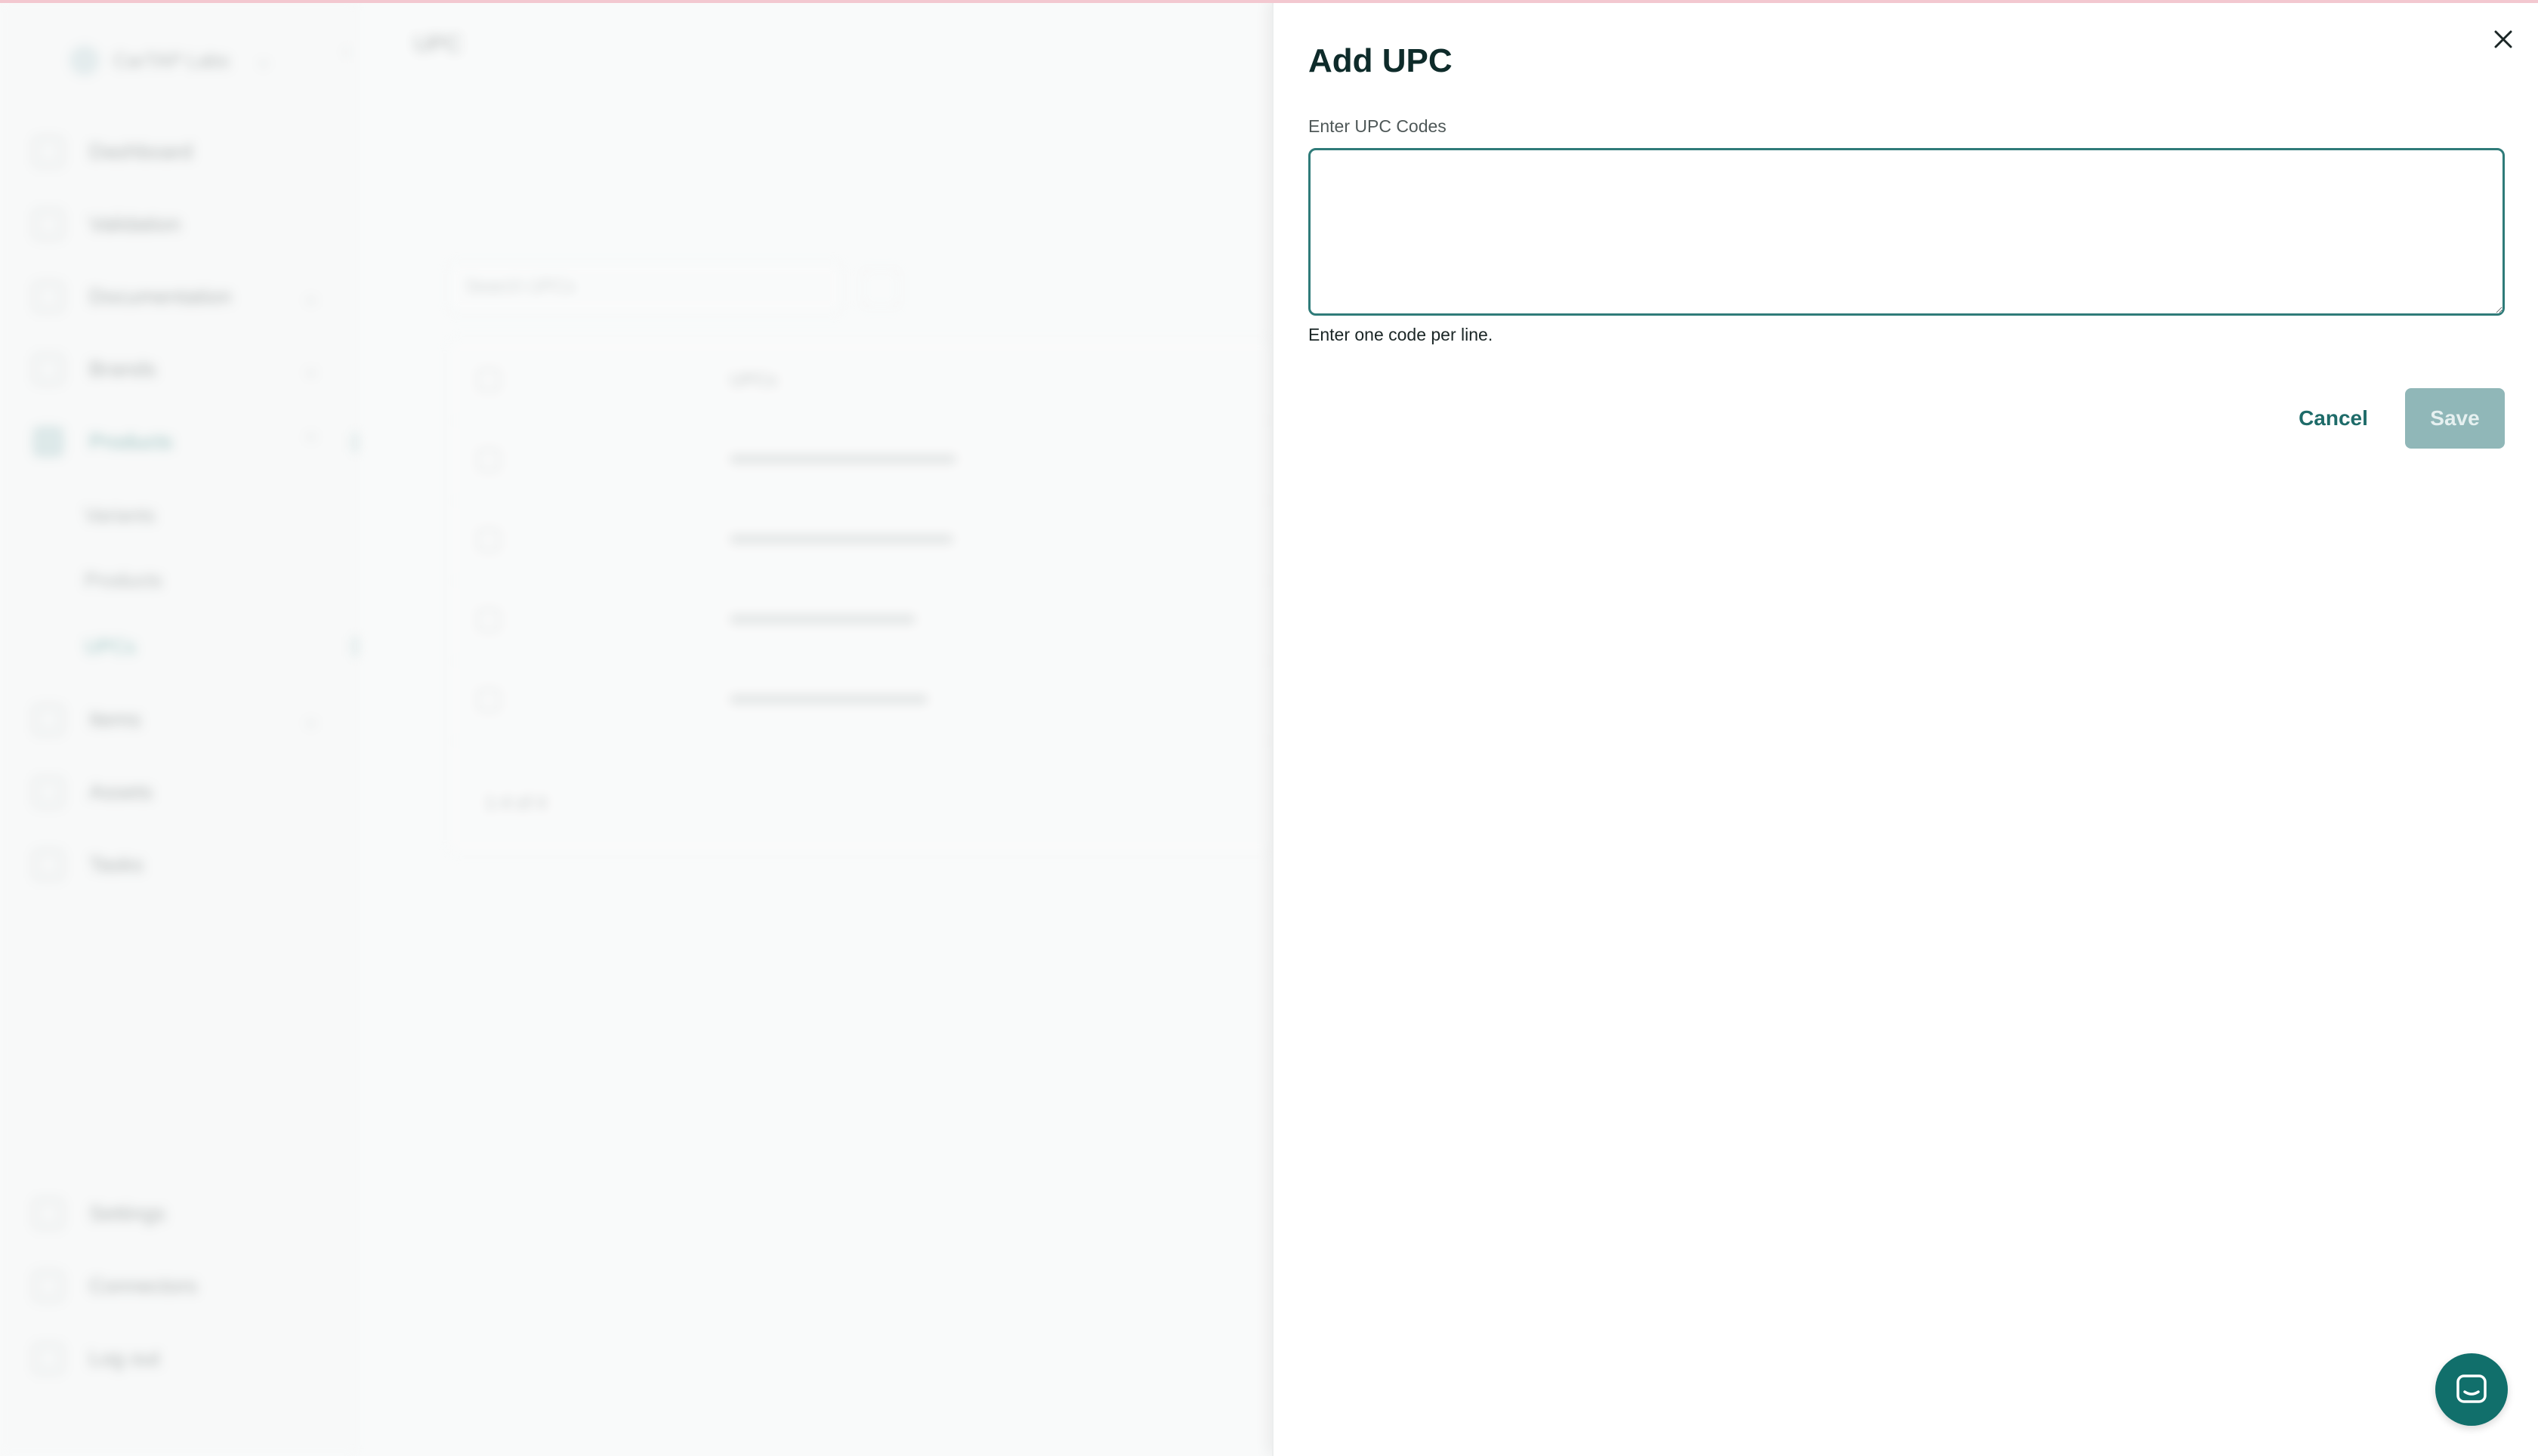  I want to click on sidebar-item-label: Assets, so click(121, 792).